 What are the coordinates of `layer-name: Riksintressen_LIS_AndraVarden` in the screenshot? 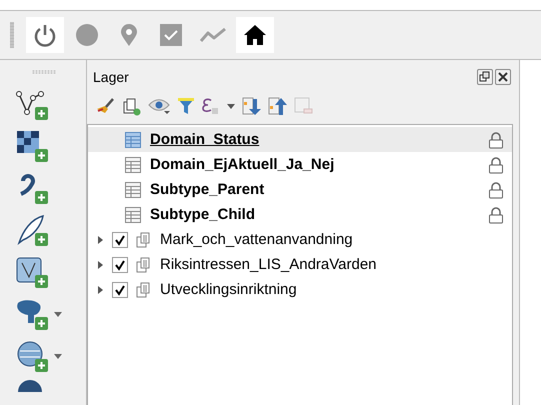 It's located at (268, 264).